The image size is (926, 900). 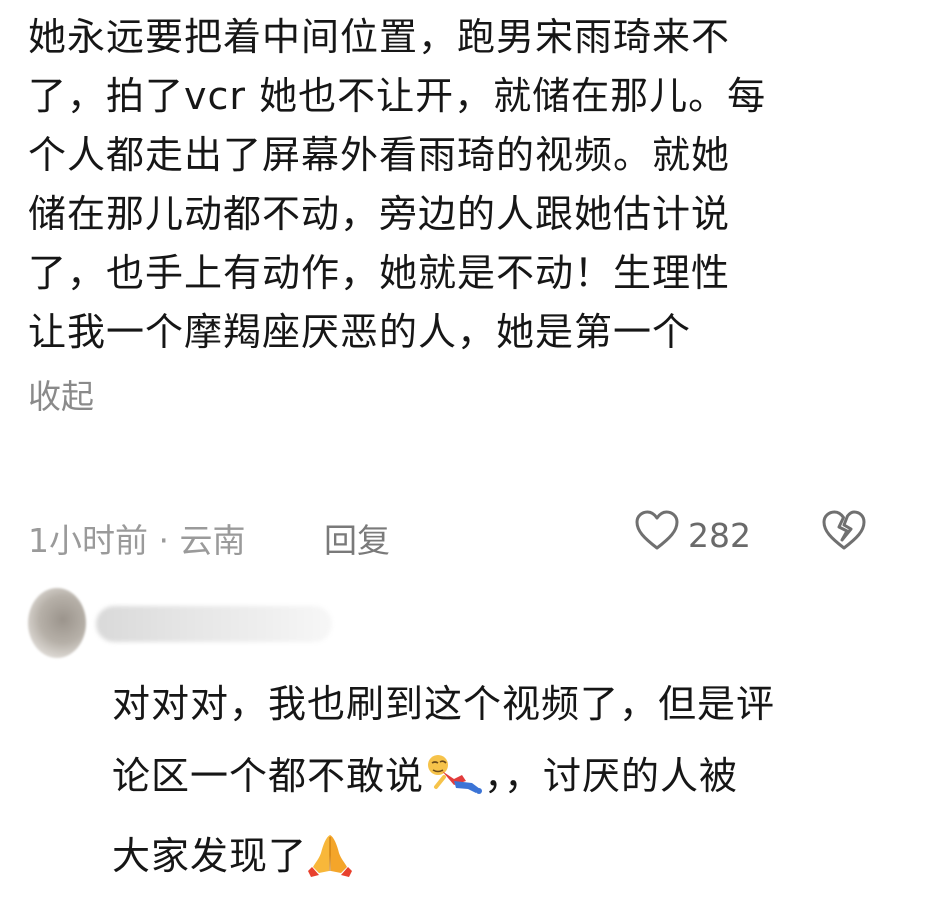 What do you see at coordinates (719, 535) in the screenshot?
I see `like-count: 282` at bounding box center [719, 535].